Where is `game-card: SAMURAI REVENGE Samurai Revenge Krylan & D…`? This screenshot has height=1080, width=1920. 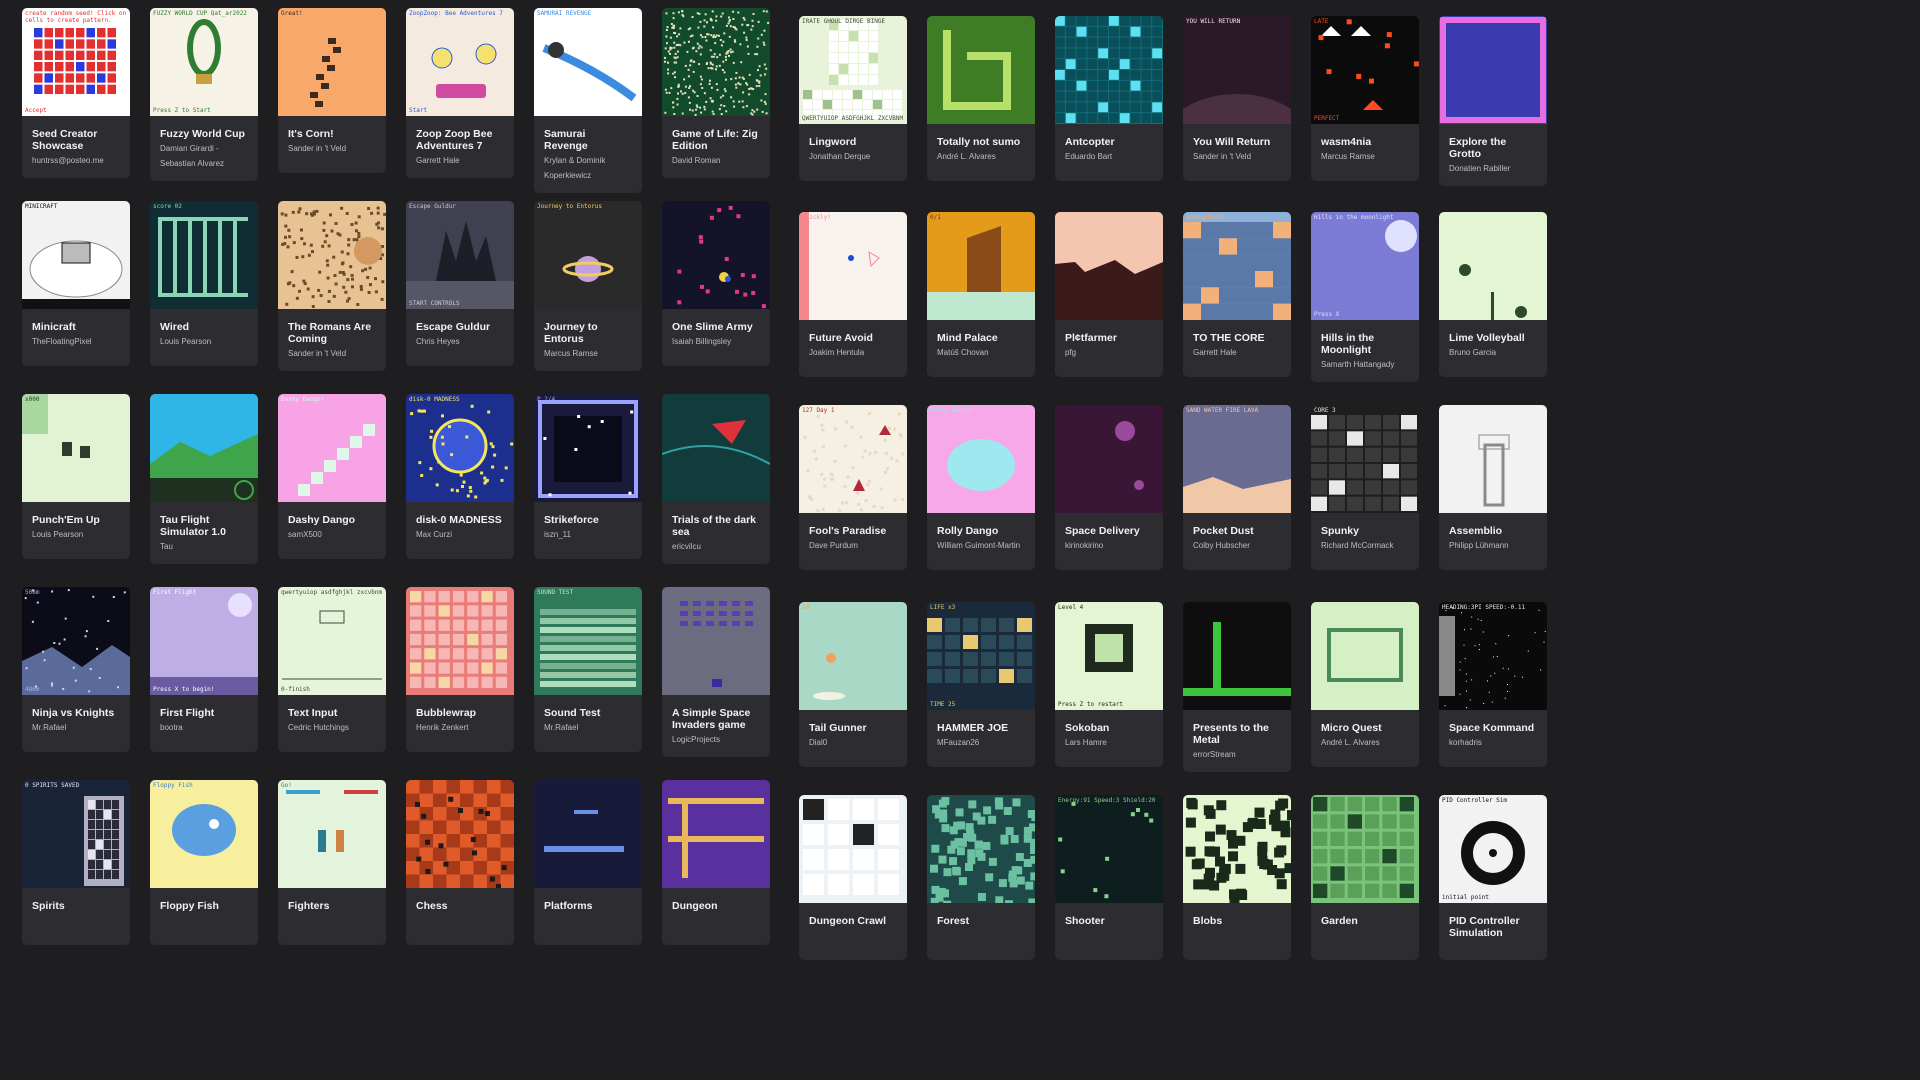
game-card: SAMURAI REVENGE Samurai Revenge Krylan & D… is located at coordinates (588, 100).